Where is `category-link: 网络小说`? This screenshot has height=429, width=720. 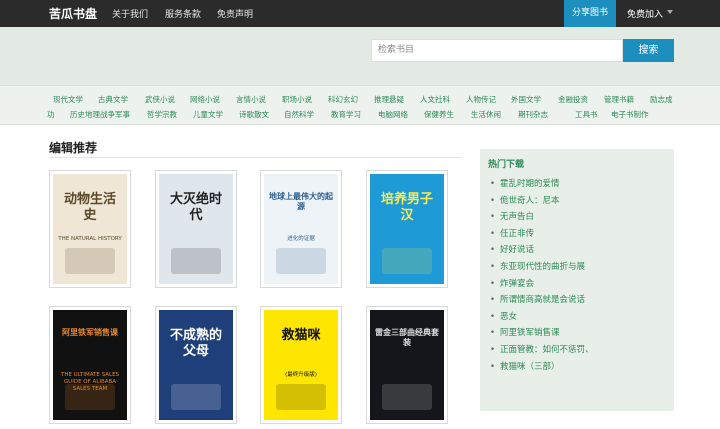
category-link: 网络小说 is located at coordinates (205, 99).